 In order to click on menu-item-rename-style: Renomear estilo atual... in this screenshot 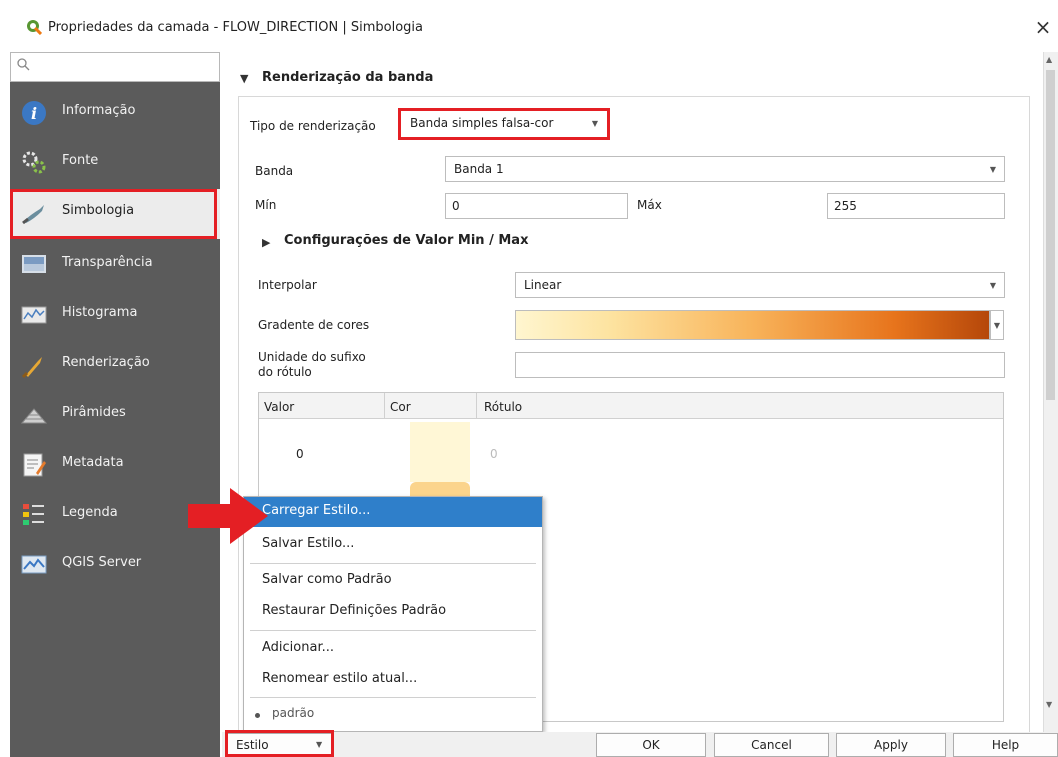, I will do `click(393, 680)`.